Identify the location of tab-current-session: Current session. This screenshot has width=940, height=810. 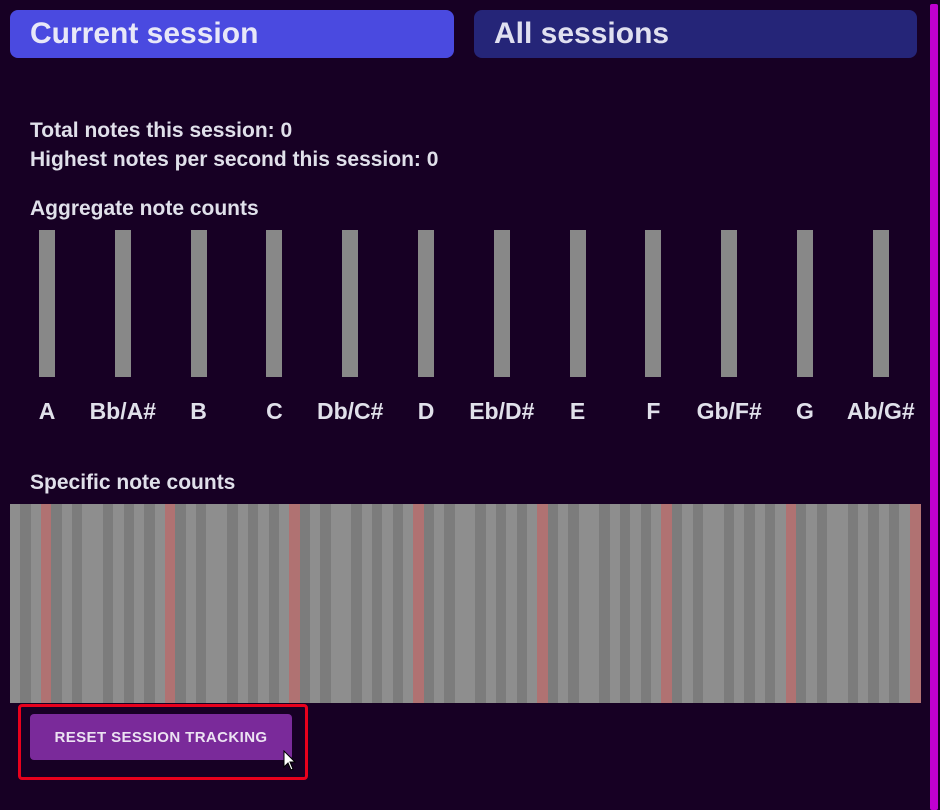
(232, 34).